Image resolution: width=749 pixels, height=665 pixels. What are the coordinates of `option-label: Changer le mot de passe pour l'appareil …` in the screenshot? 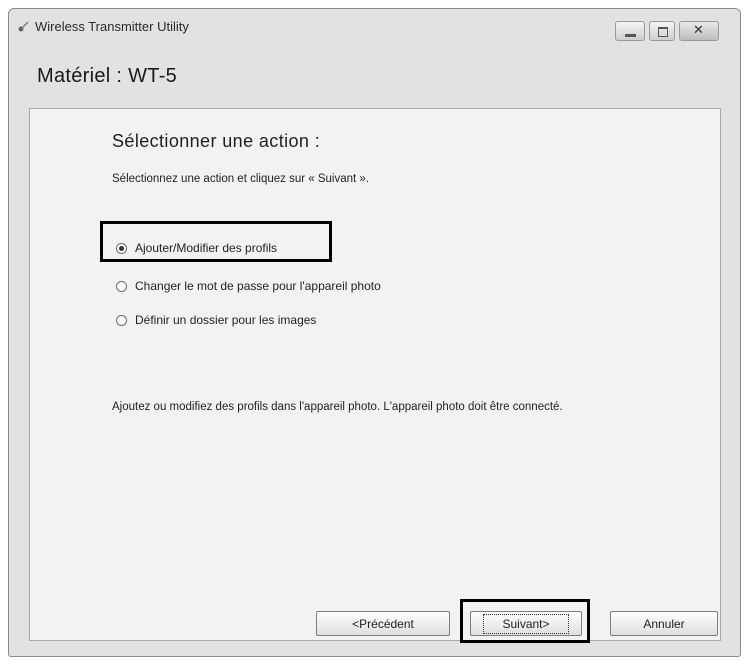 It's located at (258, 286).